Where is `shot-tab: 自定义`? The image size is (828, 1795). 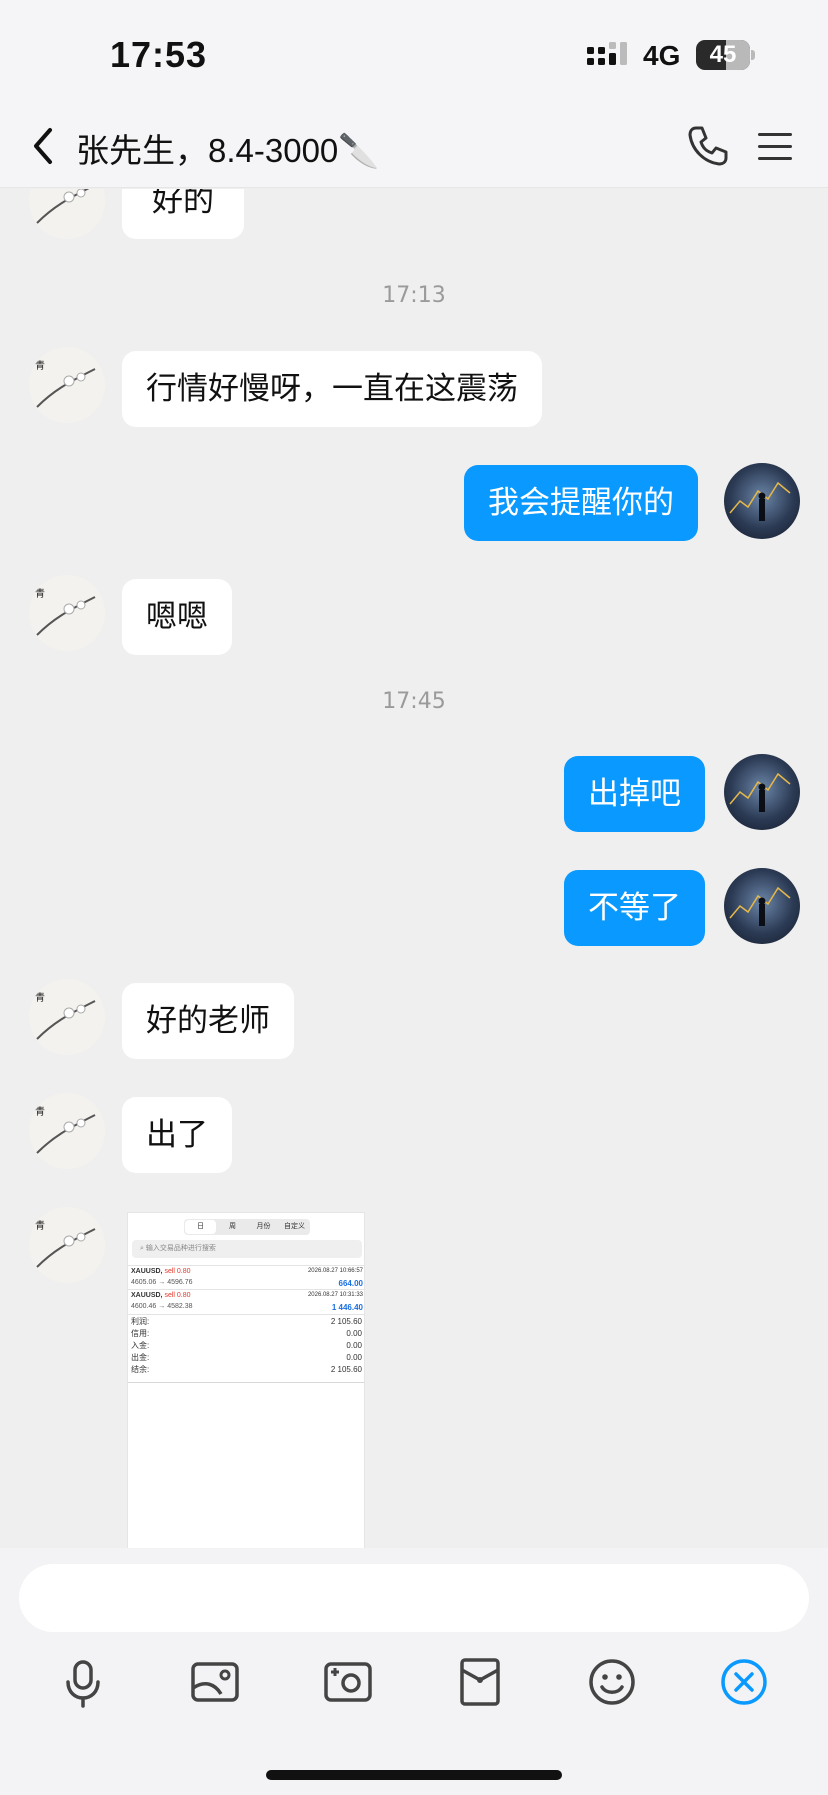
shot-tab: 自定义 is located at coordinates (294, 1226).